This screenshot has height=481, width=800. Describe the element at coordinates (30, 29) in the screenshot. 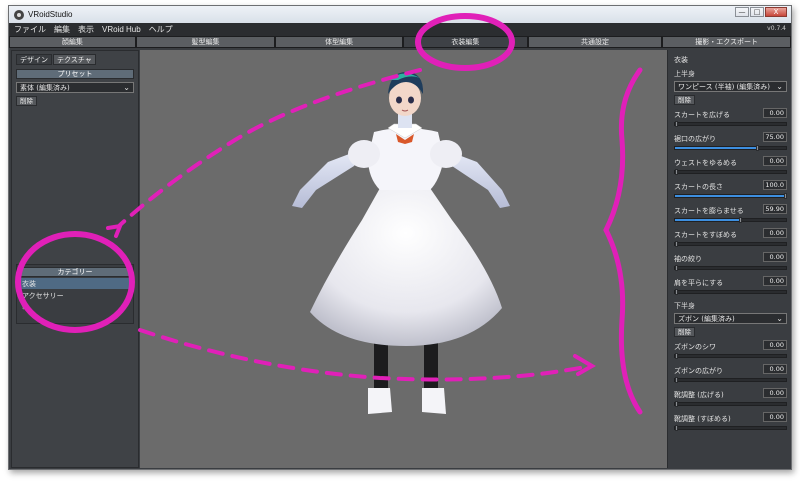

I see `menu-file: ファイル` at that location.